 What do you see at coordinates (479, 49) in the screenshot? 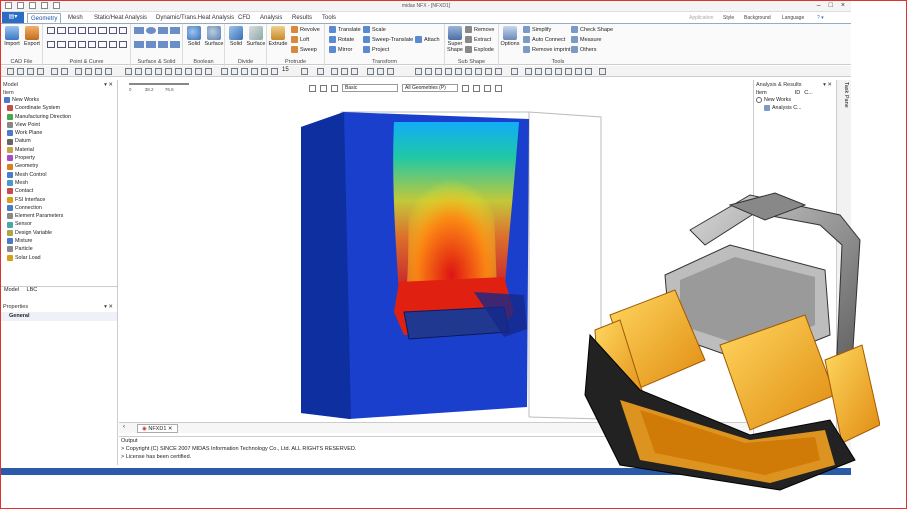
I see `explode-button: Explode` at bounding box center [479, 49].